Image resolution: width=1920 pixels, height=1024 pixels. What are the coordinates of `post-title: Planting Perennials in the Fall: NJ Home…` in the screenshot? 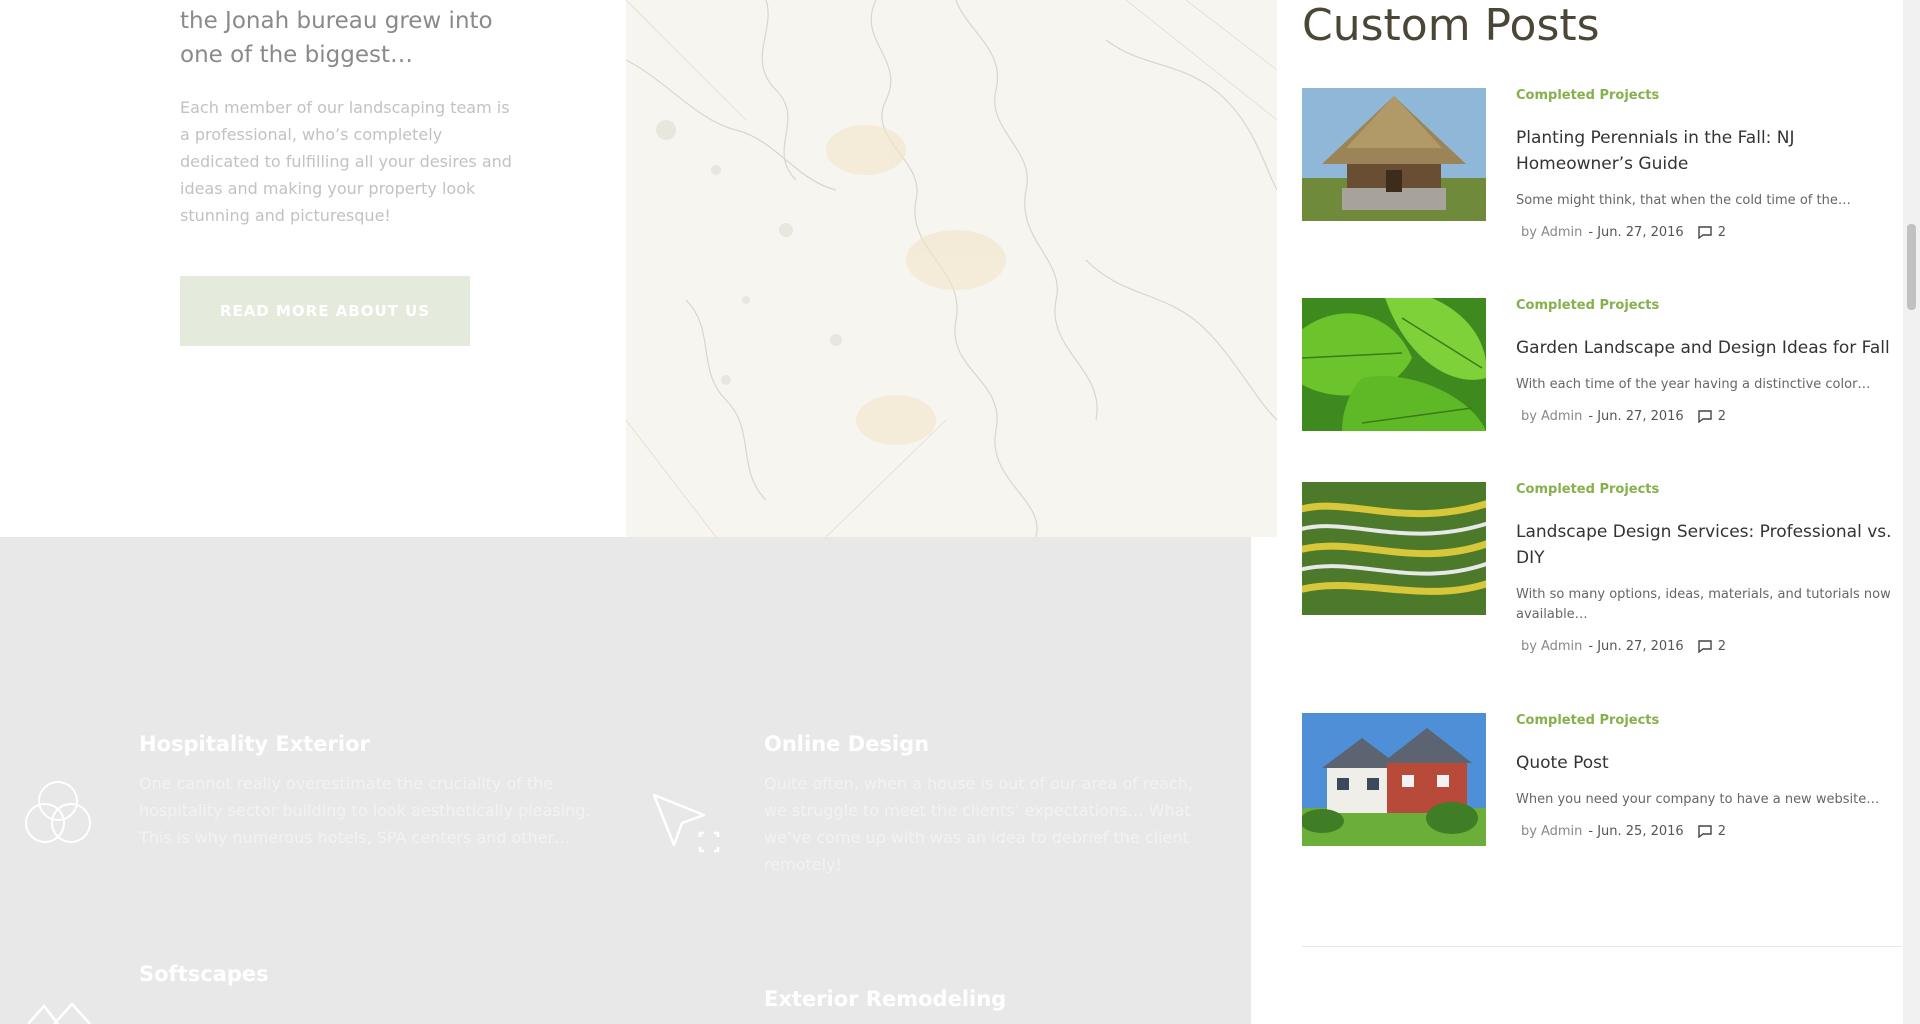 It's located at (1711, 151).